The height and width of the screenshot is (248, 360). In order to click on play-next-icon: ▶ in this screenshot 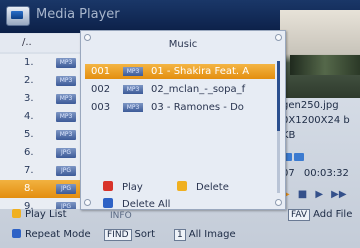, I will do `click(319, 194)`.